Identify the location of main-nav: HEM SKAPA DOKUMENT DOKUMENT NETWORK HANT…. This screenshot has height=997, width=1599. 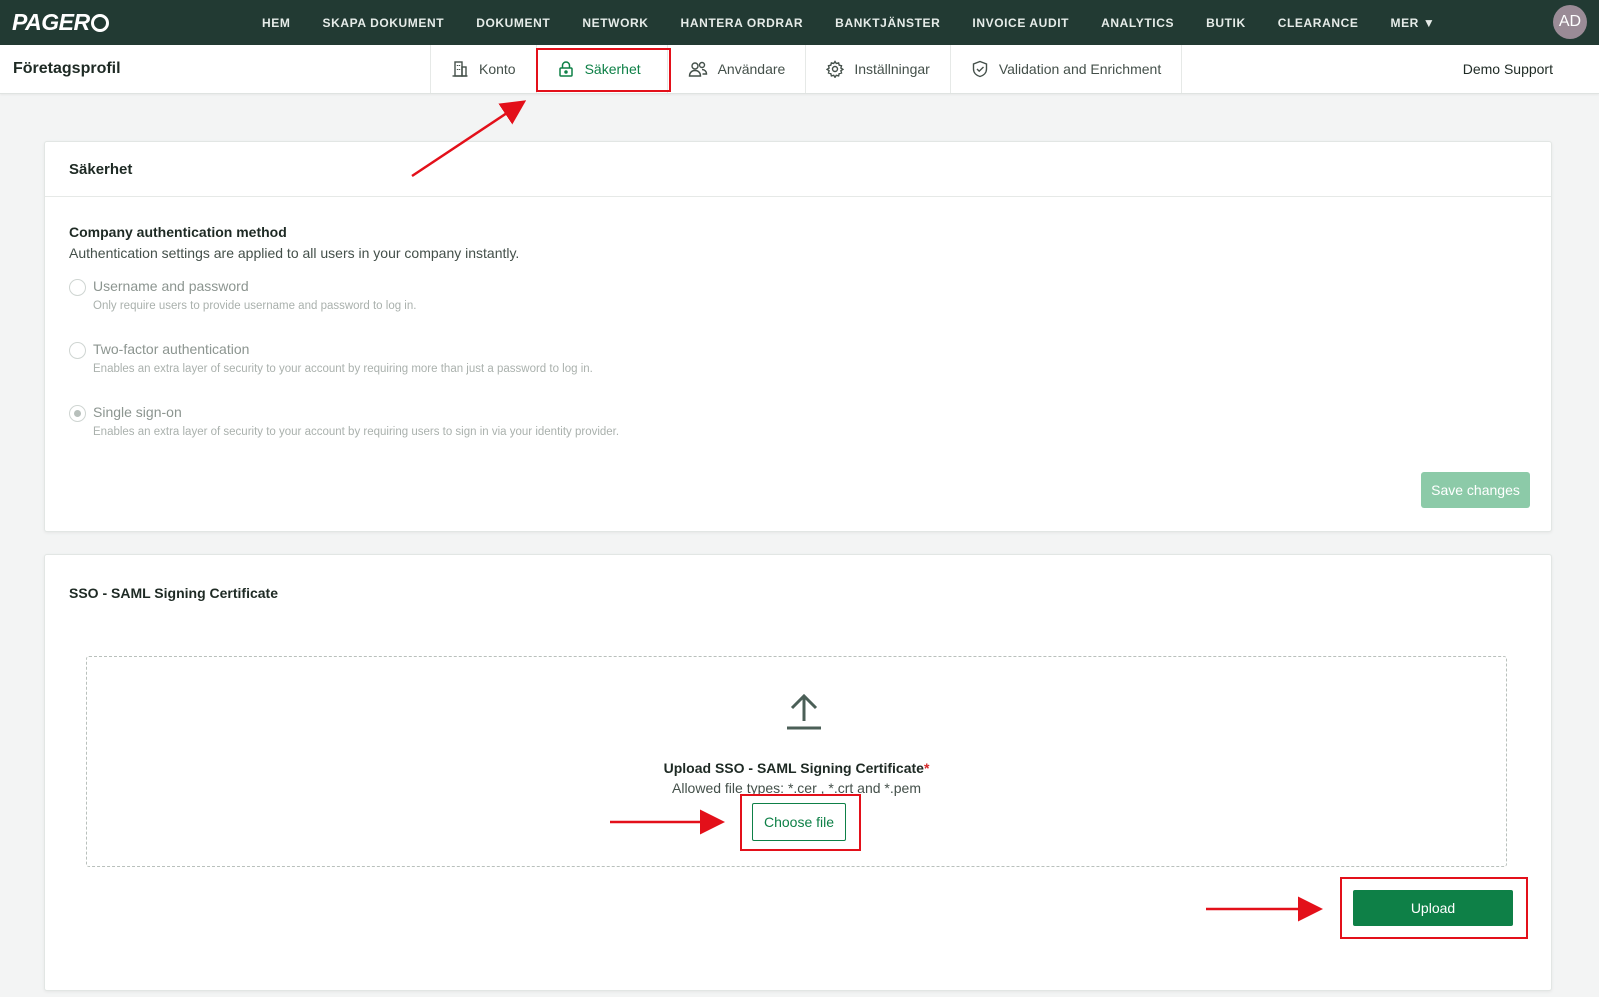
(848, 22).